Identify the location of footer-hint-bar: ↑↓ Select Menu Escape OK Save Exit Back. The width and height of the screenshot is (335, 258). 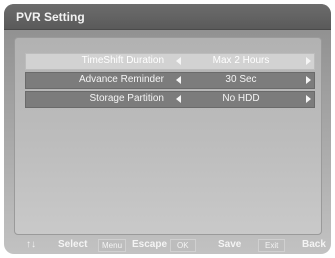
(167, 245).